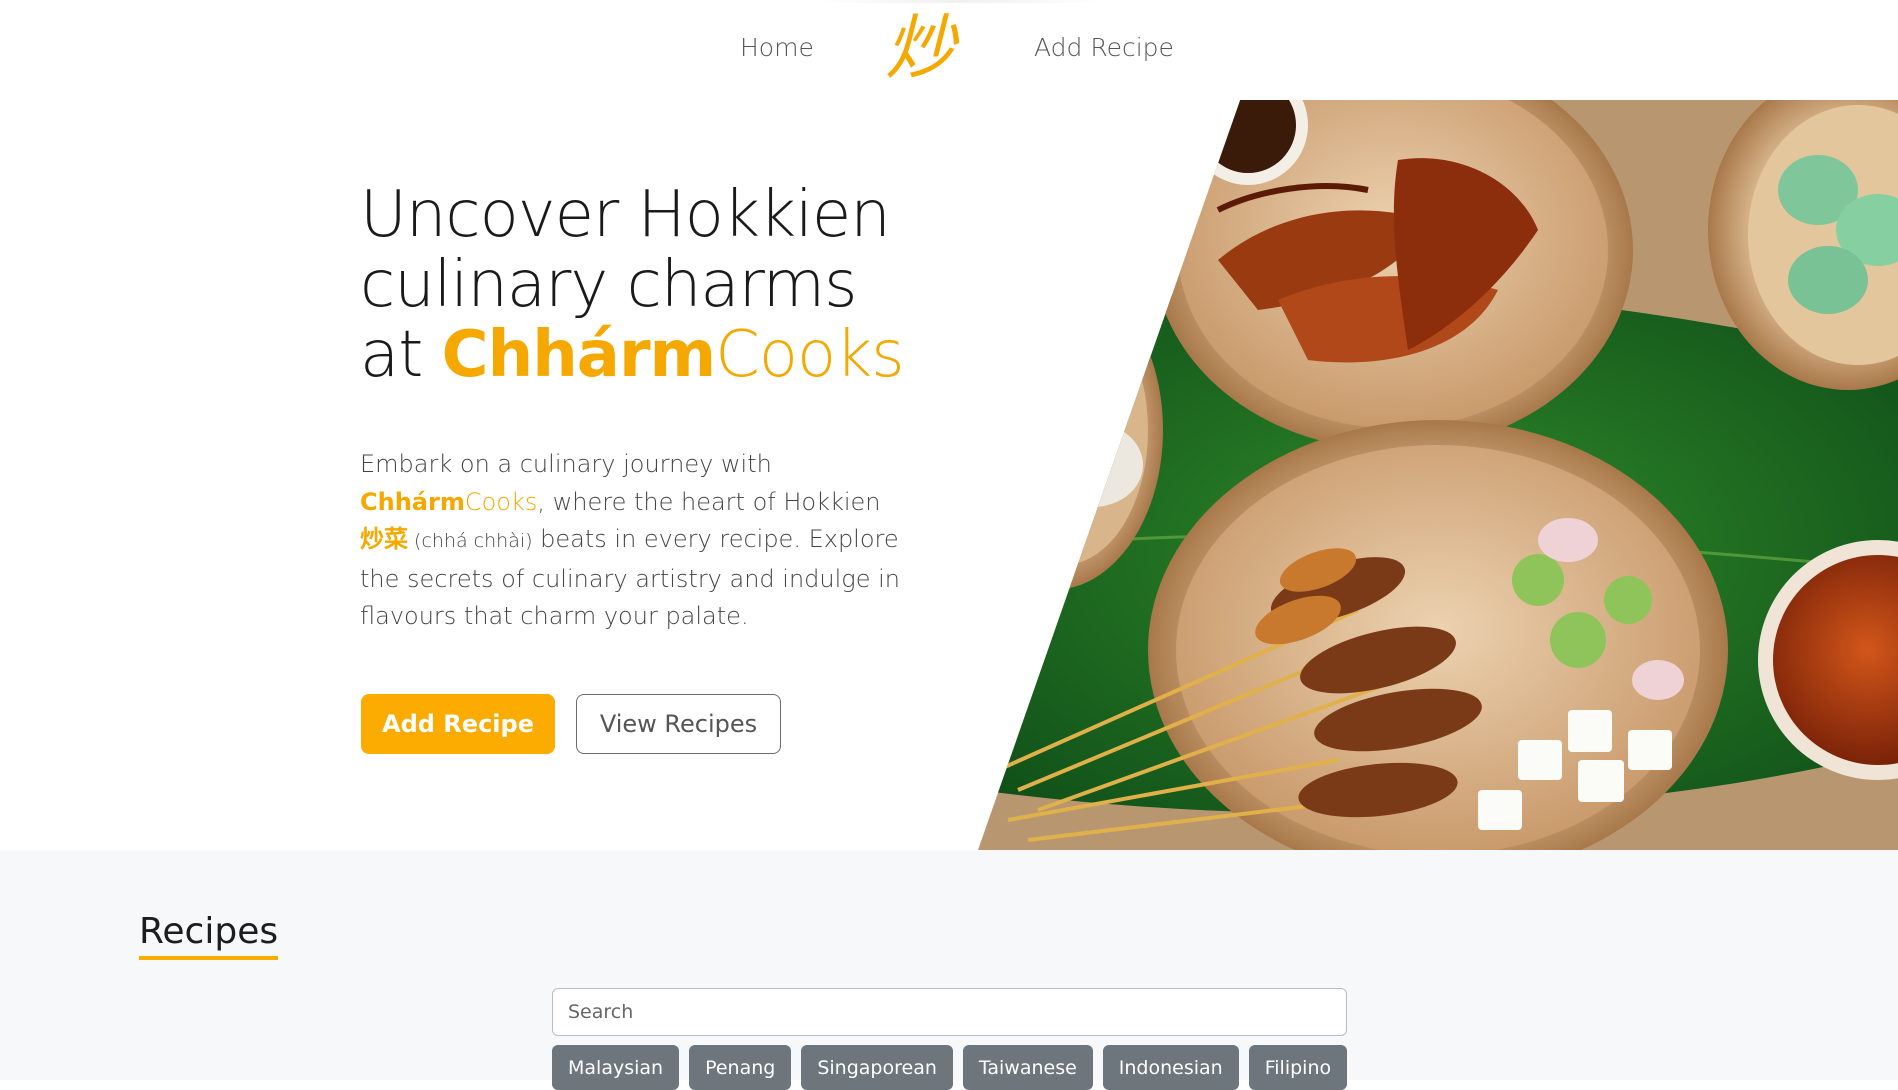  What do you see at coordinates (1104, 47) in the screenshot?
I see `nav-add-recipe-link: Add Recipe` at bounding box center [1104, 47].